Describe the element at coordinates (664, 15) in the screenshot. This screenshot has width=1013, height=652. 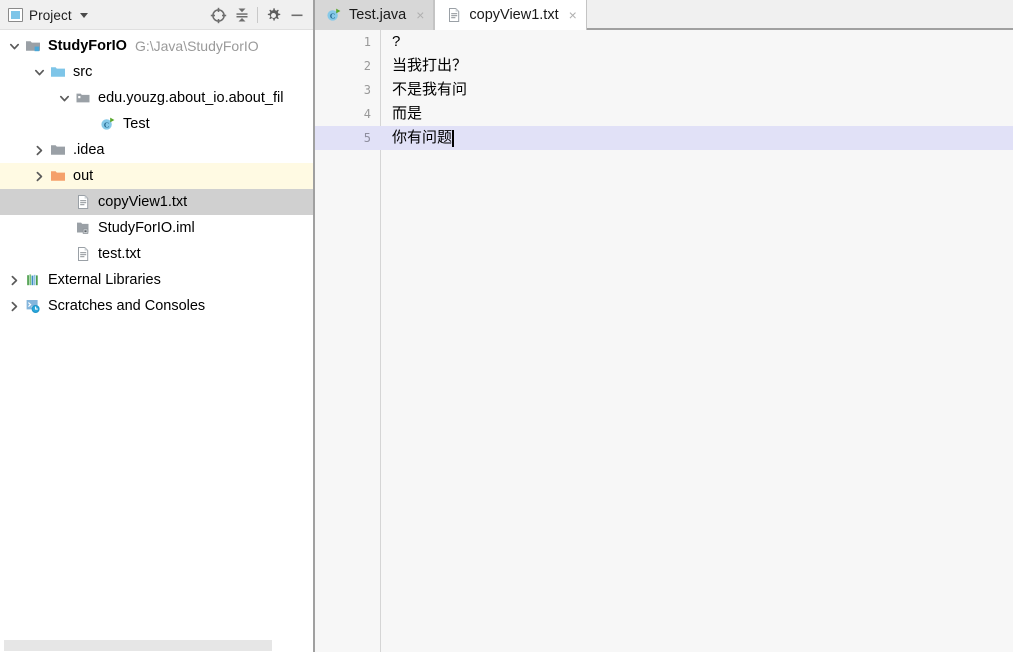
I see `editor-tab-bar: C Test.java × copyView1.txt ×` at that location.